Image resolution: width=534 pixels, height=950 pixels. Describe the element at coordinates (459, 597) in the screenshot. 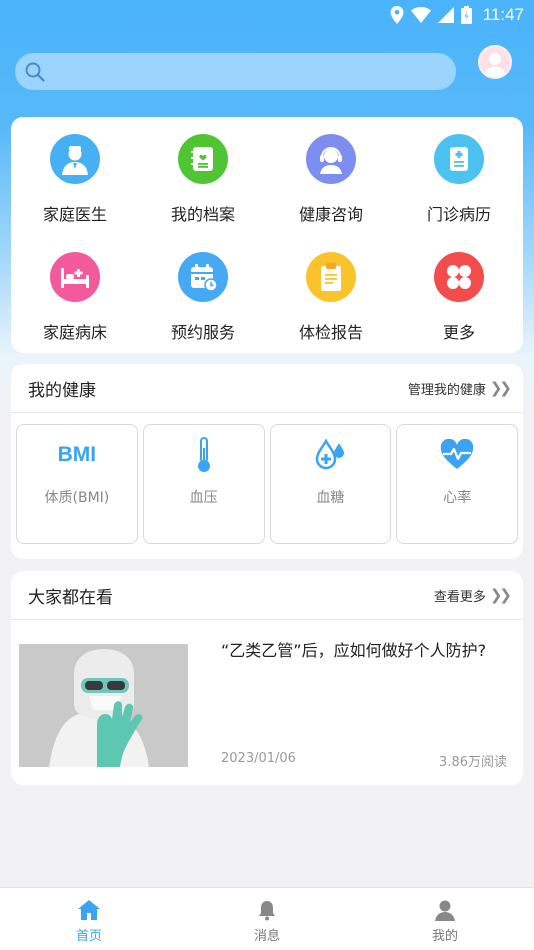

I see `view-more-label: 查看更多` at that location.